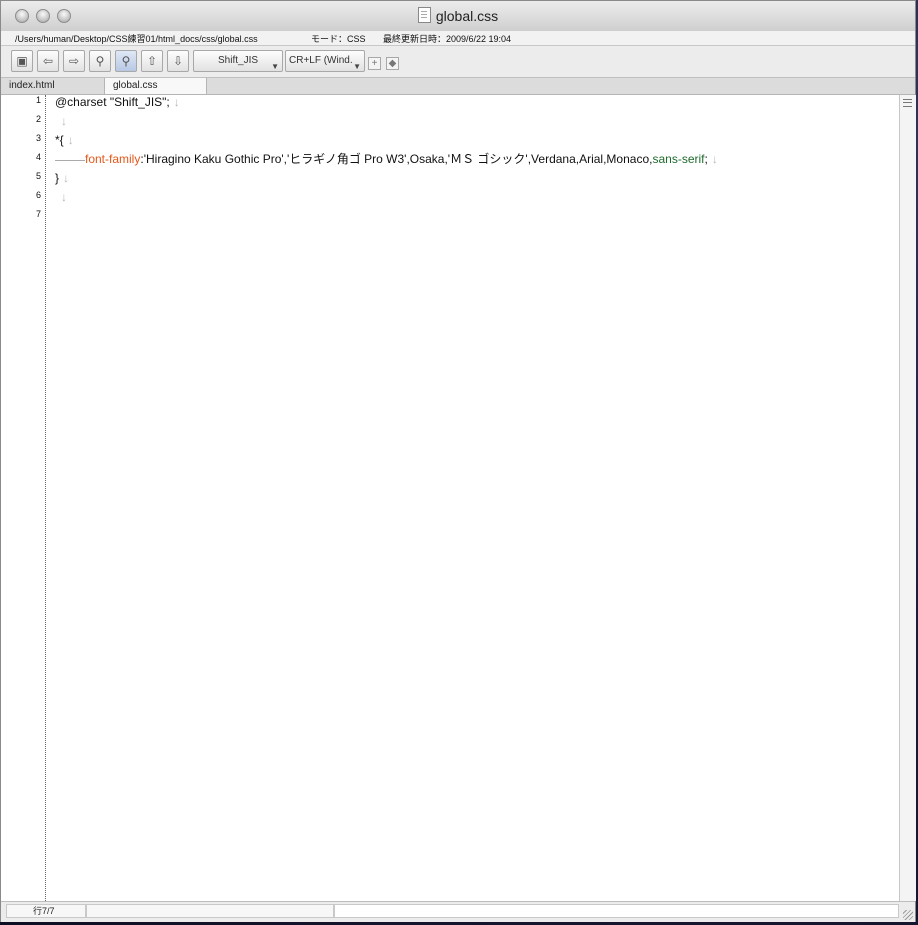 This screenshot has height=925, width=918. I want to click on line-number: 4, so click(38, 157).